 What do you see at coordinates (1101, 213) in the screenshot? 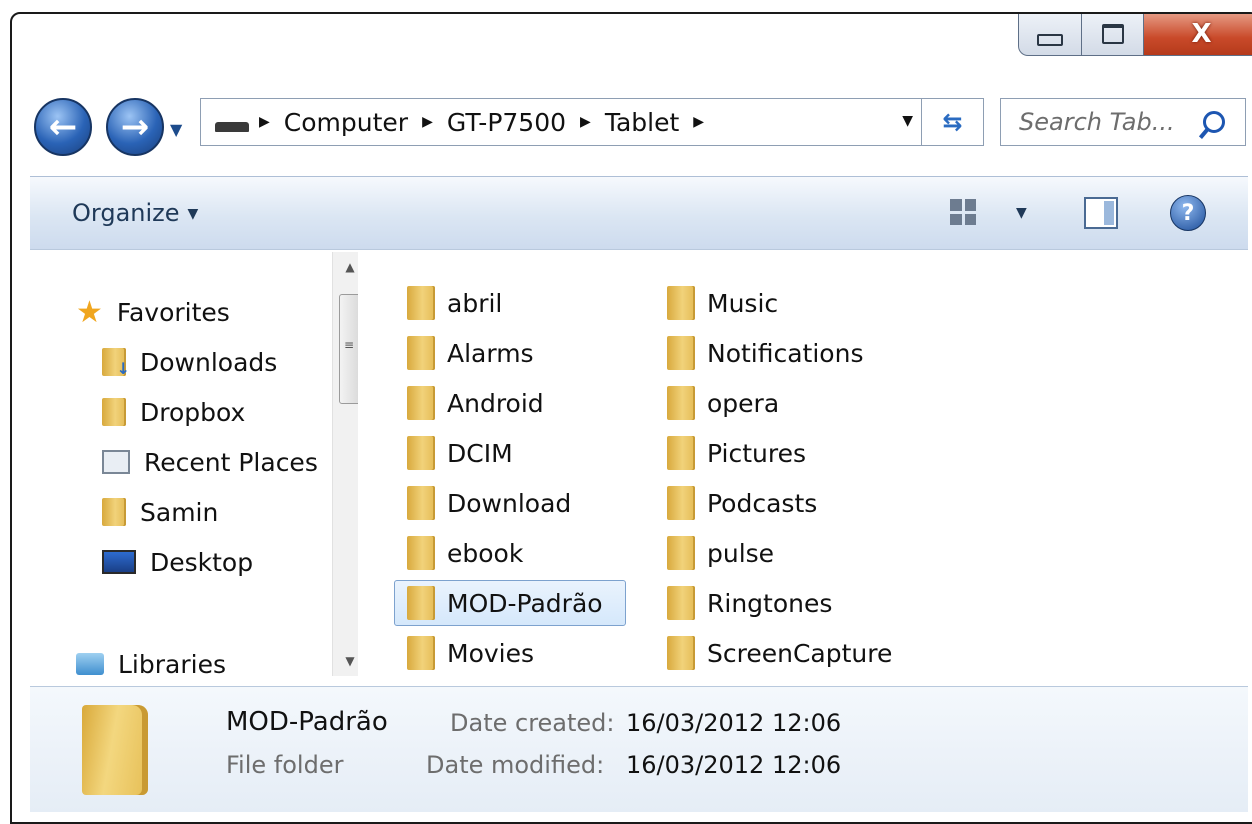
I see `preview-pane-icon` at bounding box center [1101, 213].